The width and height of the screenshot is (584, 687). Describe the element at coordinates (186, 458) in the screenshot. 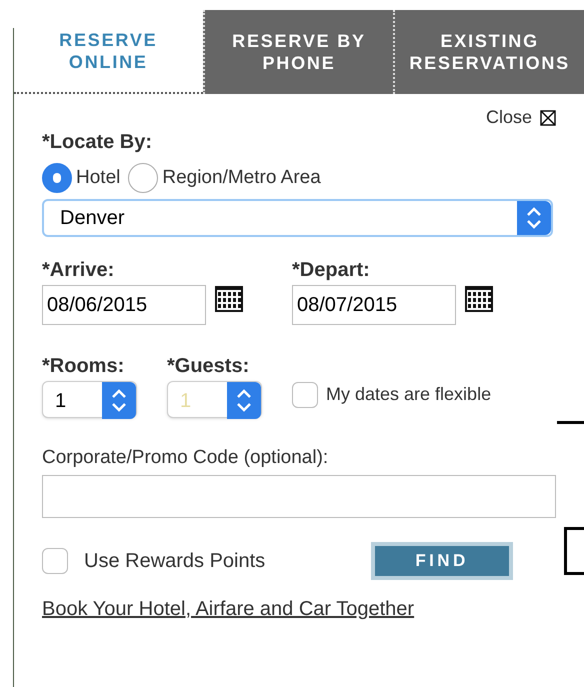

I see `field-label: Corporate/Promo Code (optional):` at that location.